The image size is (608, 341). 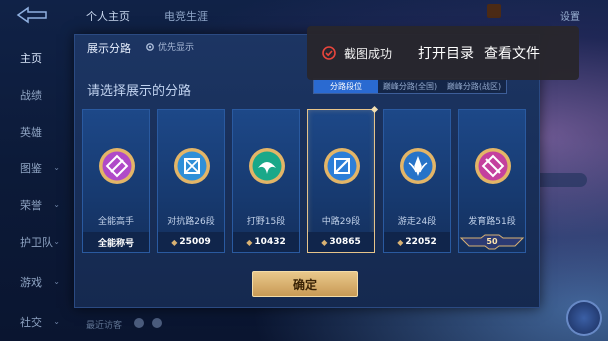 I want to click on top-tabs: 个人主页 电竞生涯, so click(x=147, y=16).